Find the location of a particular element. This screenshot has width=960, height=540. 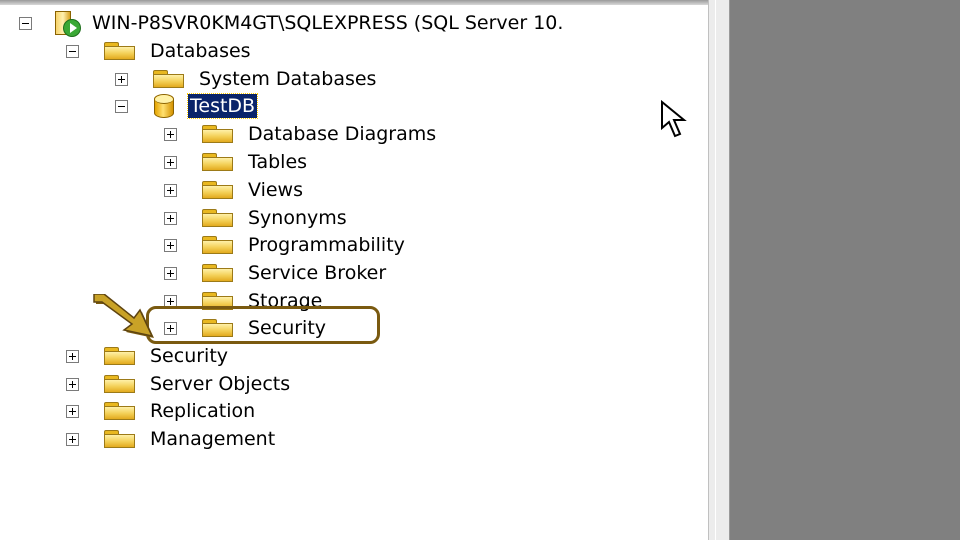

database-icon is located at coordinates (164, 106).